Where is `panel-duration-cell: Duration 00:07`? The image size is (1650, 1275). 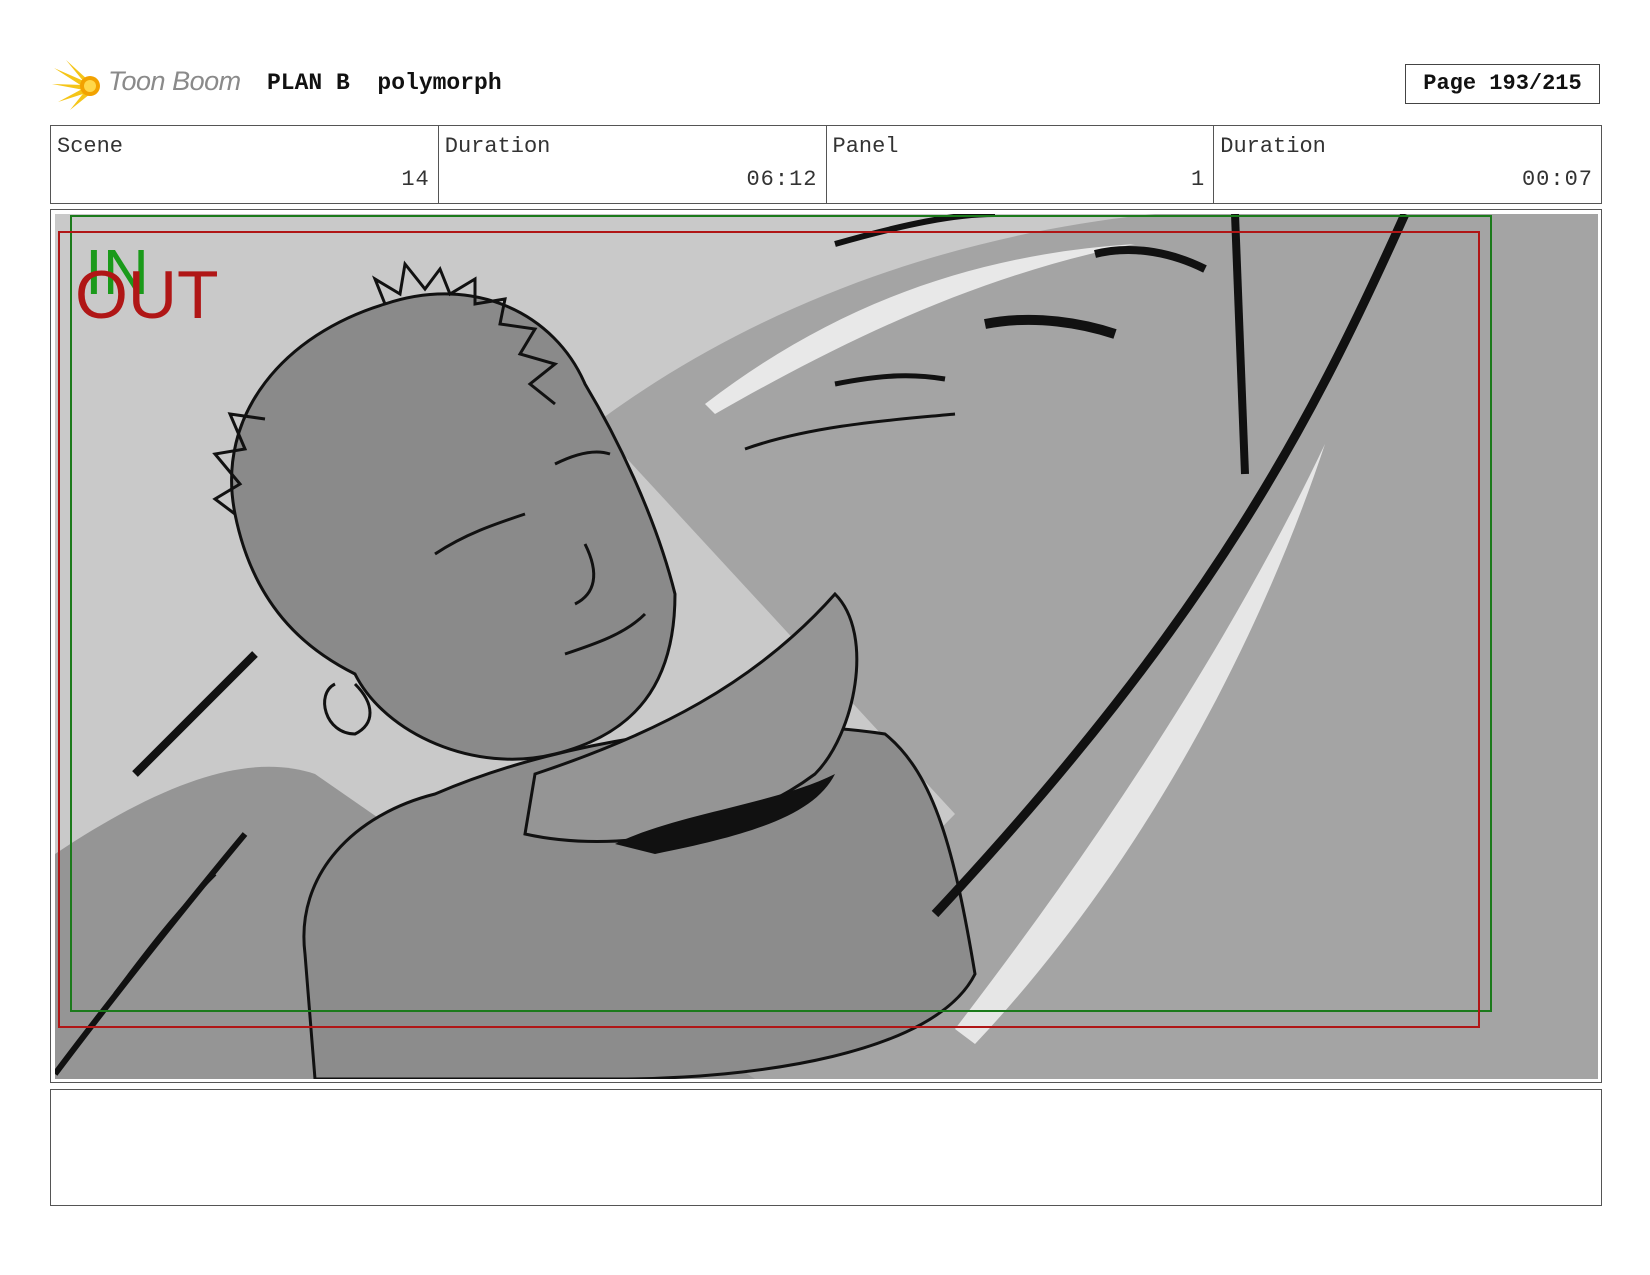
panel-duration-cell: Duration 00:07 is located at coordinates (1407, 164).